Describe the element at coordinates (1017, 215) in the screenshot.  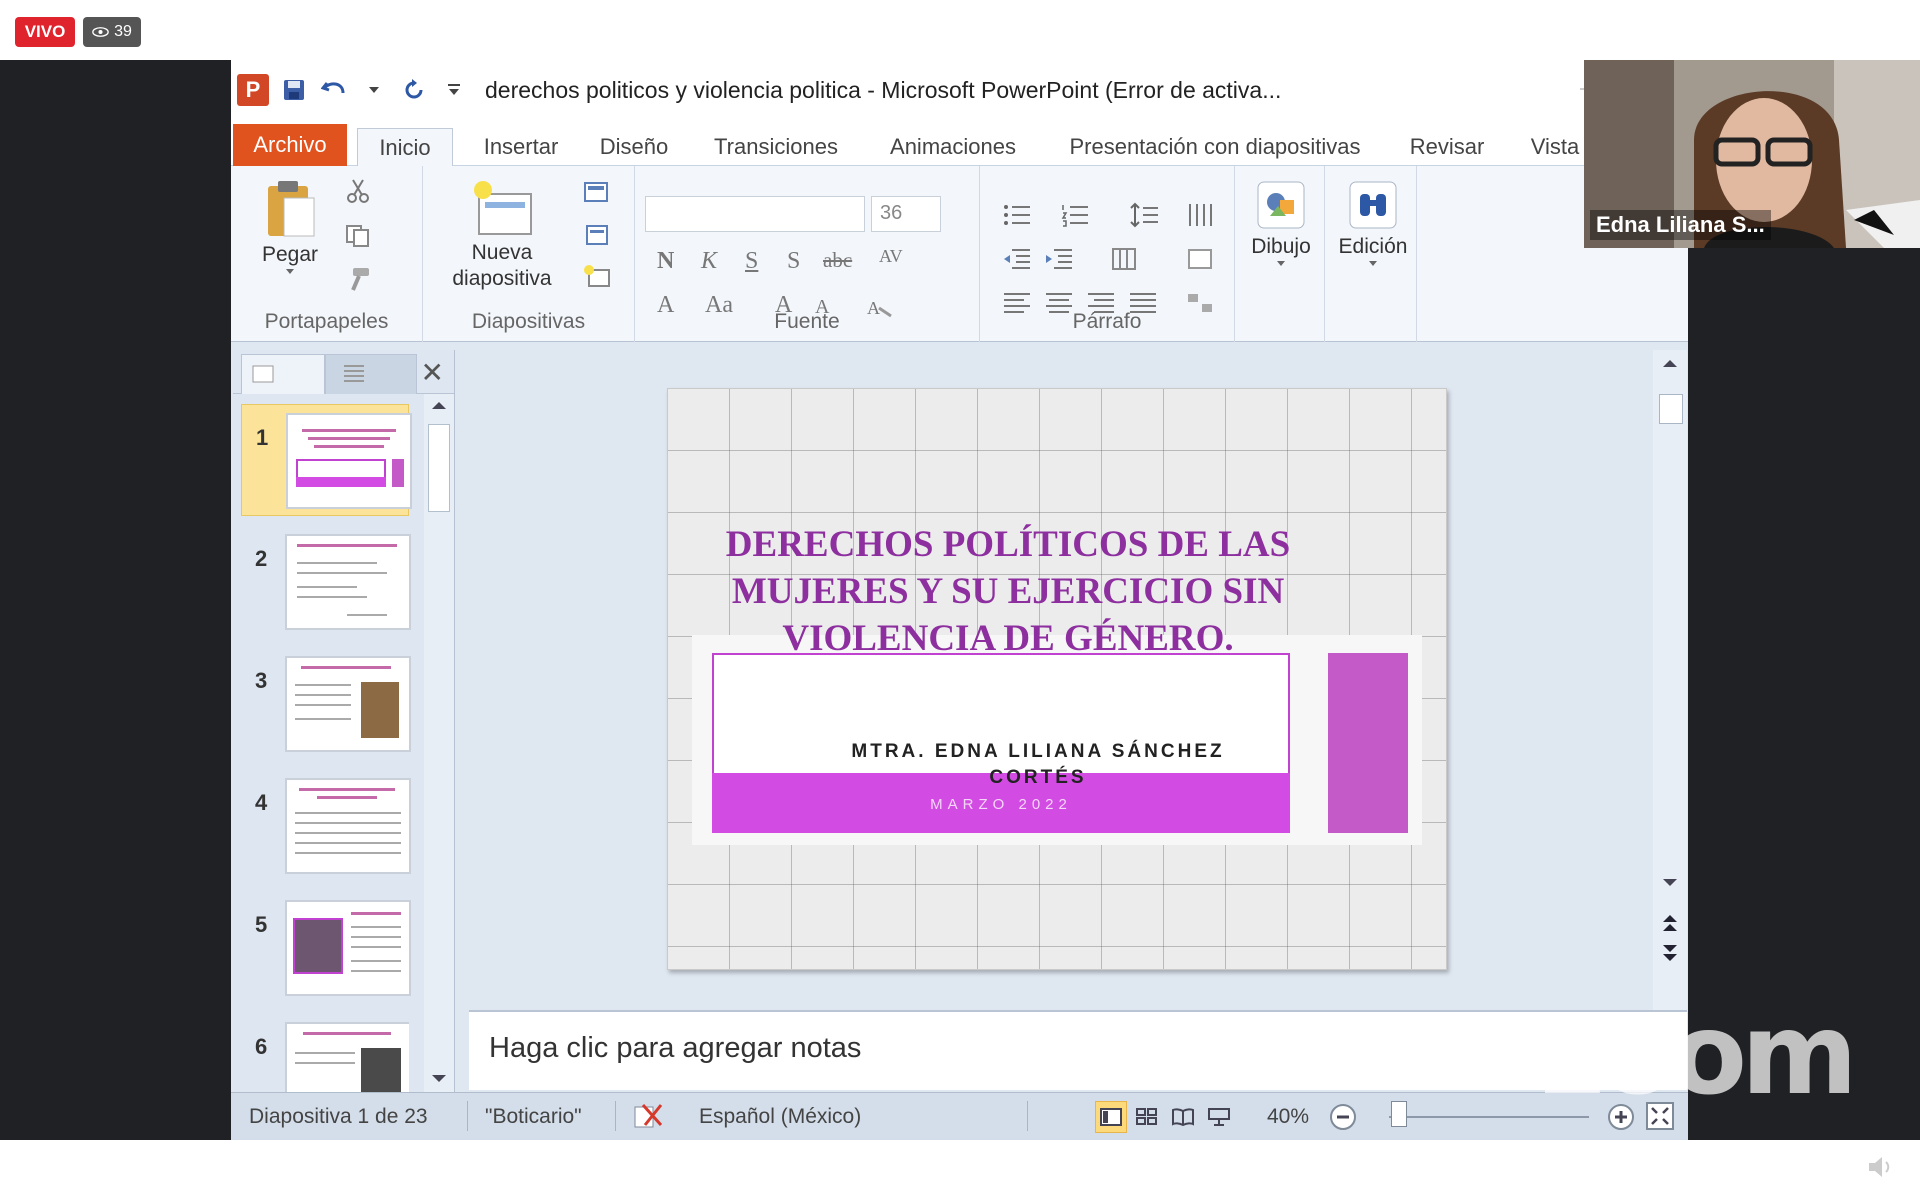
I see `bullets-icon` at that location.